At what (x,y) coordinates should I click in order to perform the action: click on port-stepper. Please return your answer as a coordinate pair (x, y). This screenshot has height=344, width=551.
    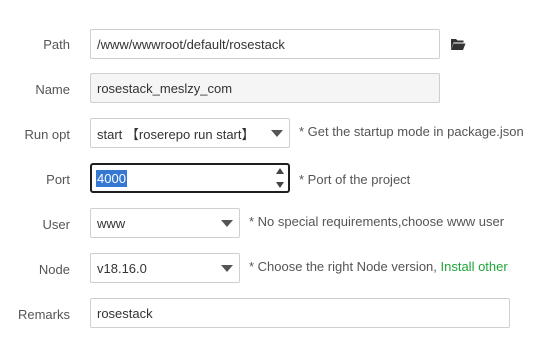
    Looking at the image, I should click on (279, 178).